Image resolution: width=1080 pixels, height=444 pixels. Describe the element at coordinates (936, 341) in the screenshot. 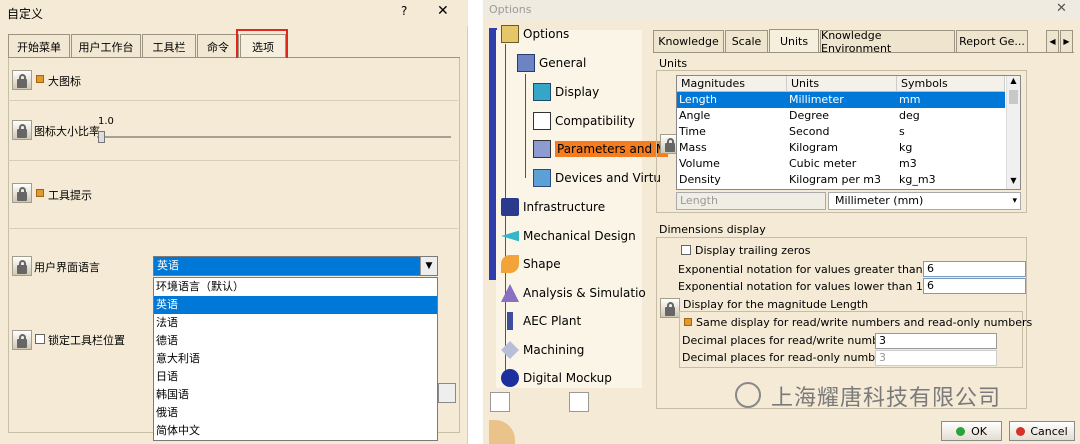

I see `decimal-rw-input: 3` at that location.